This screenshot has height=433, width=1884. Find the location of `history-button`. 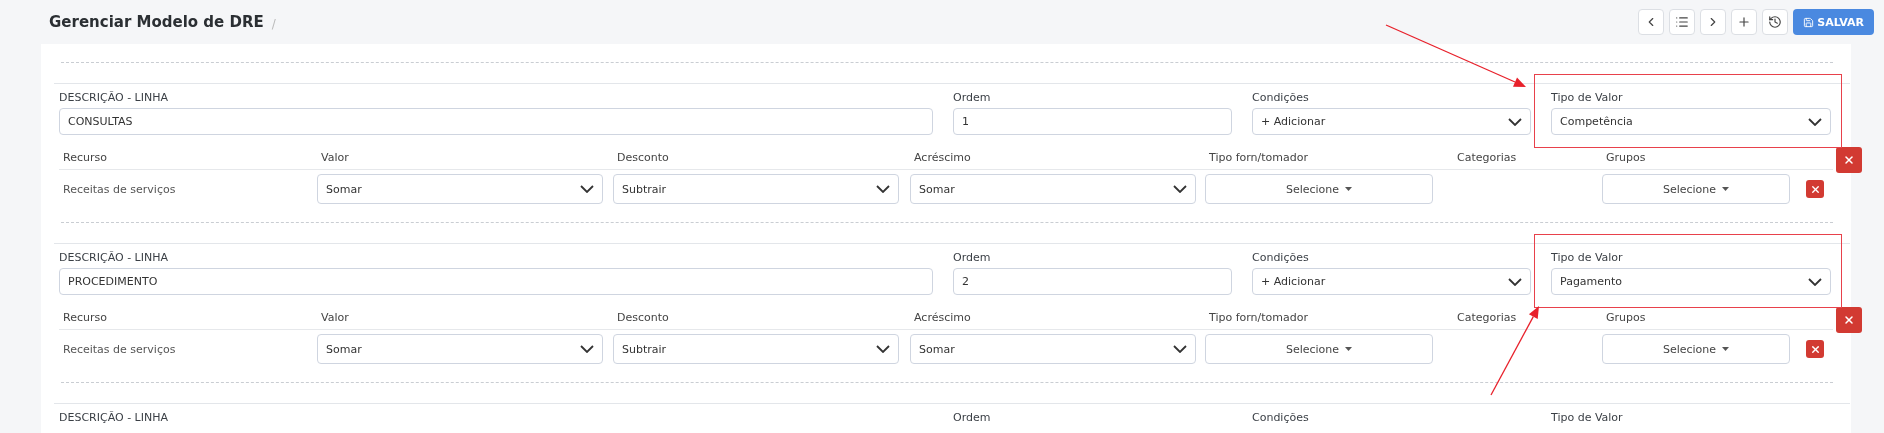

history-button is located at coordinates (1775, 22).